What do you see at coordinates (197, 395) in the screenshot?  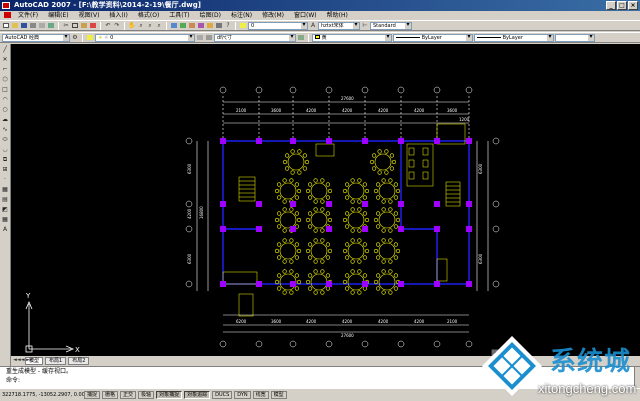 I see `otrack-toggle: 对象追踪` at bounding box center [197, 395].